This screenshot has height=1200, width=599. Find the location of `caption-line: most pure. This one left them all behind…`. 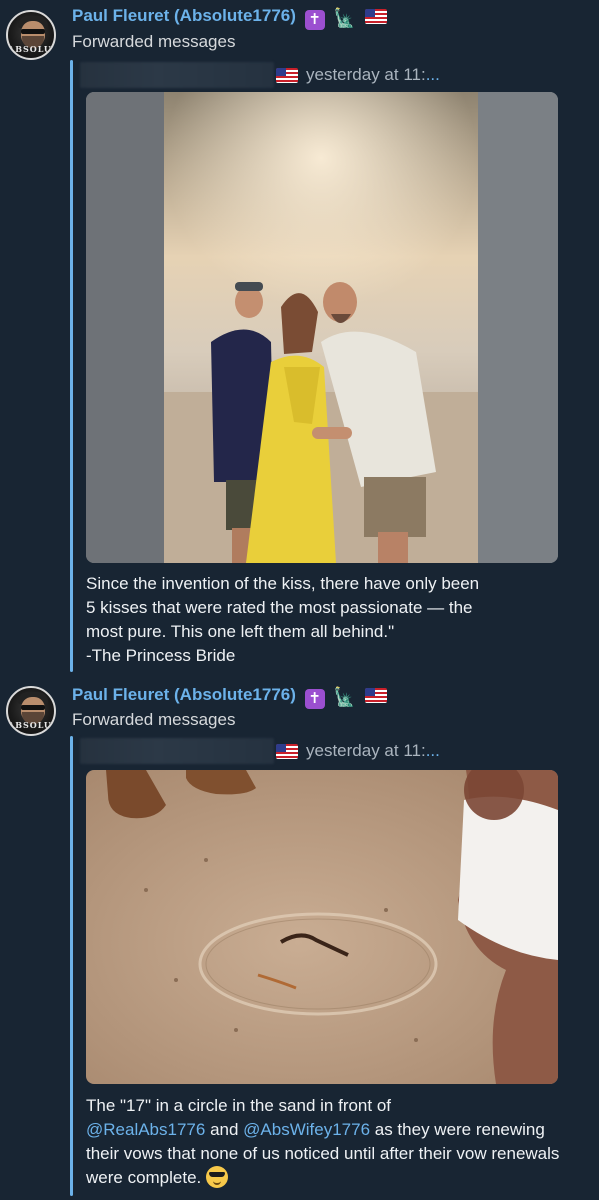

caption-line: most pure. This one left them all behind… is located at coordinates (240, 631).